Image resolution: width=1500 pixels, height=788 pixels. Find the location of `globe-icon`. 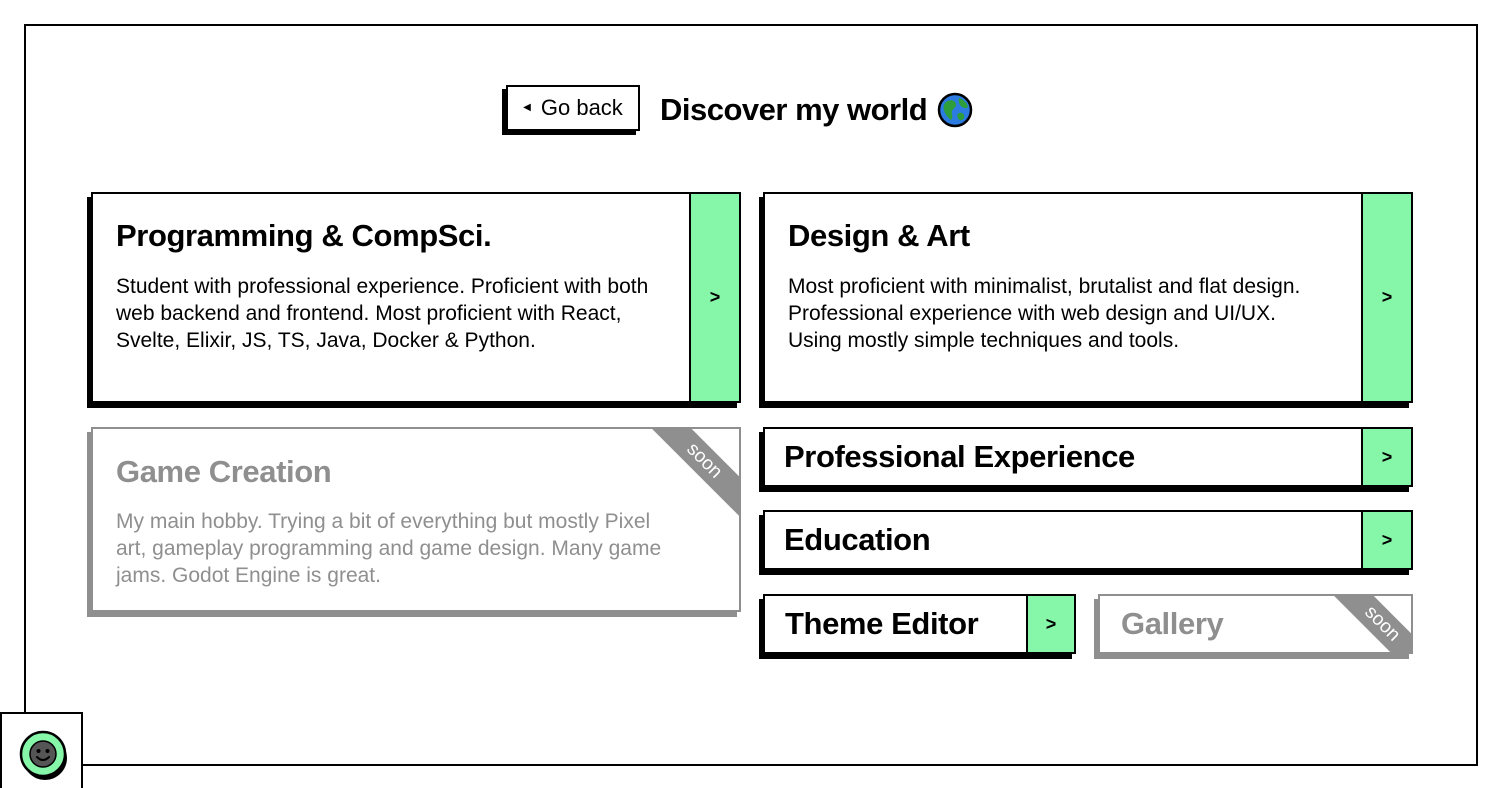

globe-icon is located at coordinates (955, 110).